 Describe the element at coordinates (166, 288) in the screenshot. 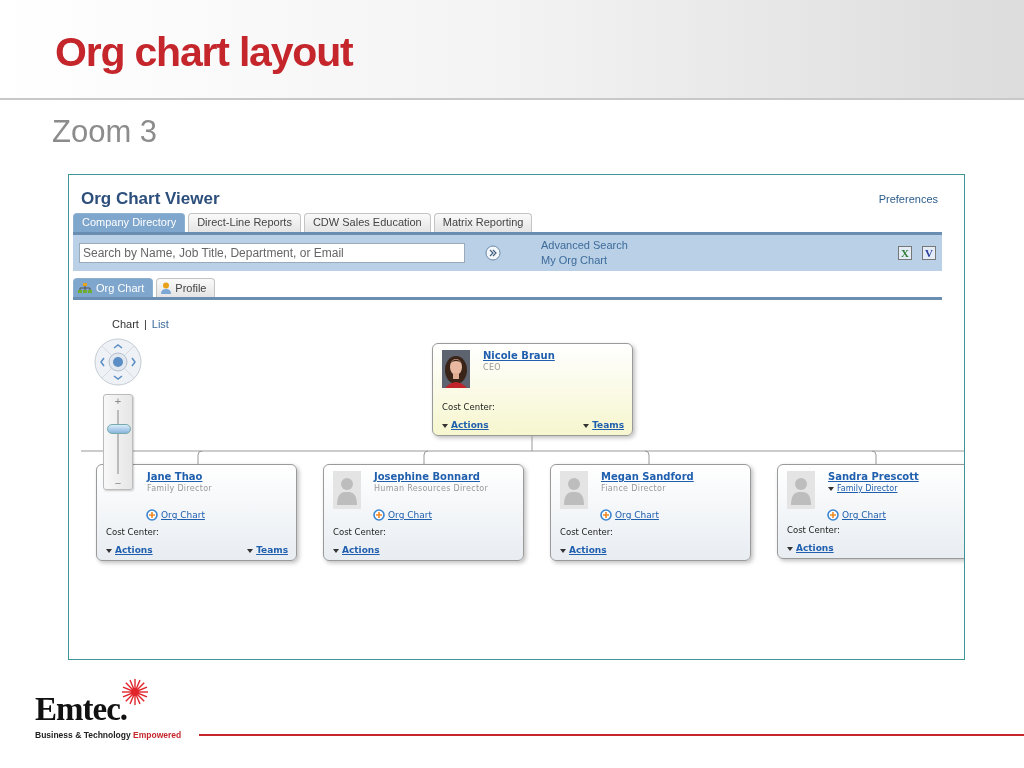

I see `person-icon` at that location.